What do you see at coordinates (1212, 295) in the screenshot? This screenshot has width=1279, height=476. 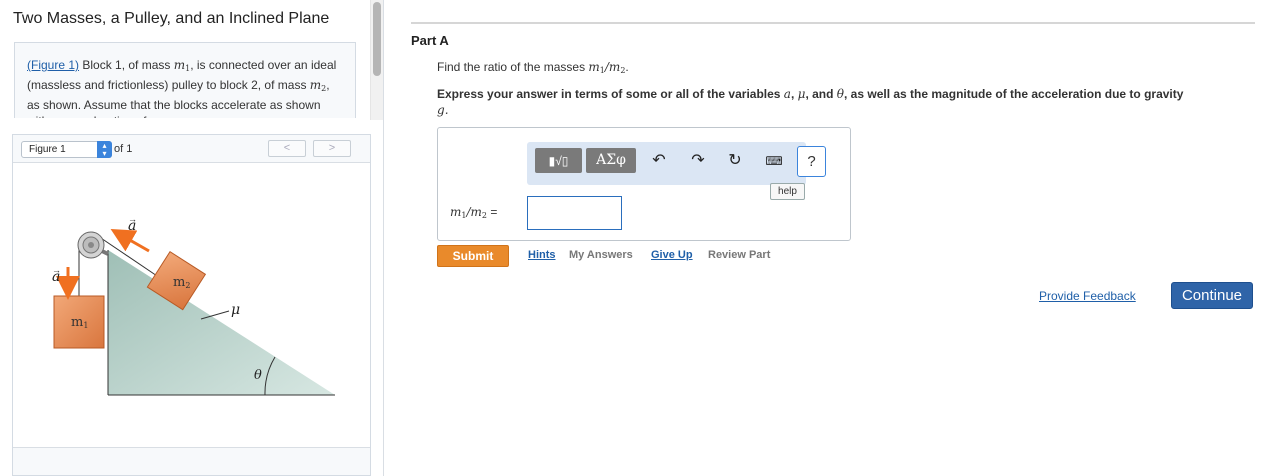 I see `continue-button: Continue` at bounding box center [1212, 295].